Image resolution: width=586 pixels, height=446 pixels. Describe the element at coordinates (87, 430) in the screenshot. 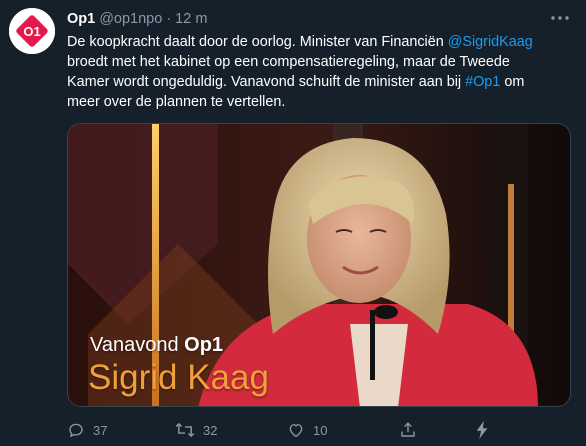

I see `reply-button: 37` at that location.